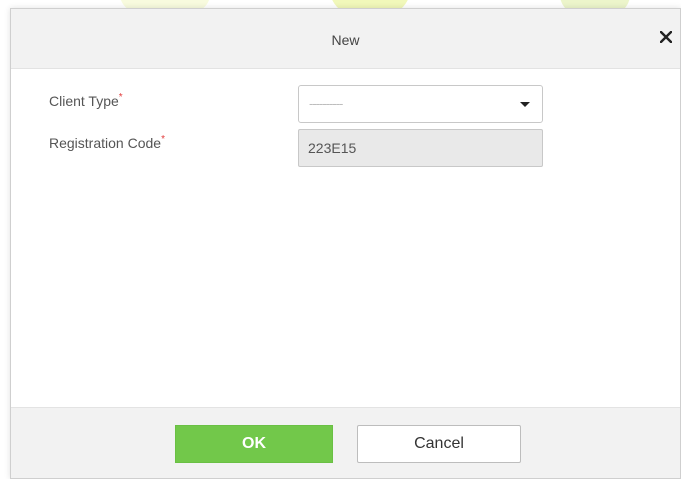 The width and height of the screenshot is (681, 479). What do you see at coordinates (420, 148) in the screenshot?
I see `registration-code-input` at bounding box center [420, 148].